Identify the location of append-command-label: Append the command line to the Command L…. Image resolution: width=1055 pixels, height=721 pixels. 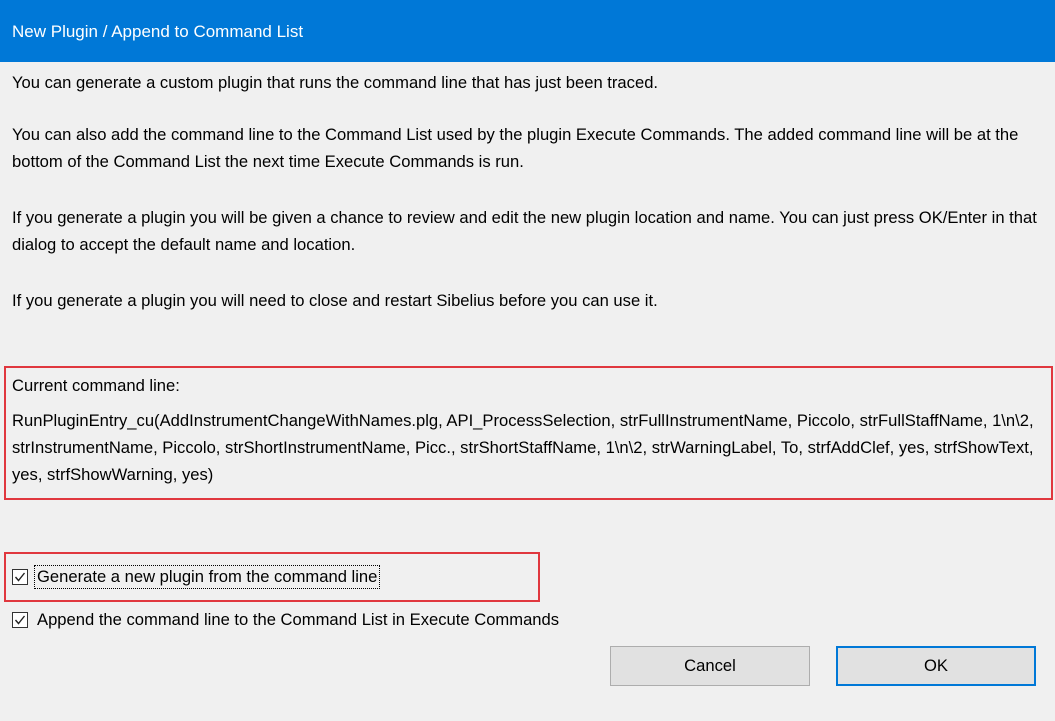
(298, 620).